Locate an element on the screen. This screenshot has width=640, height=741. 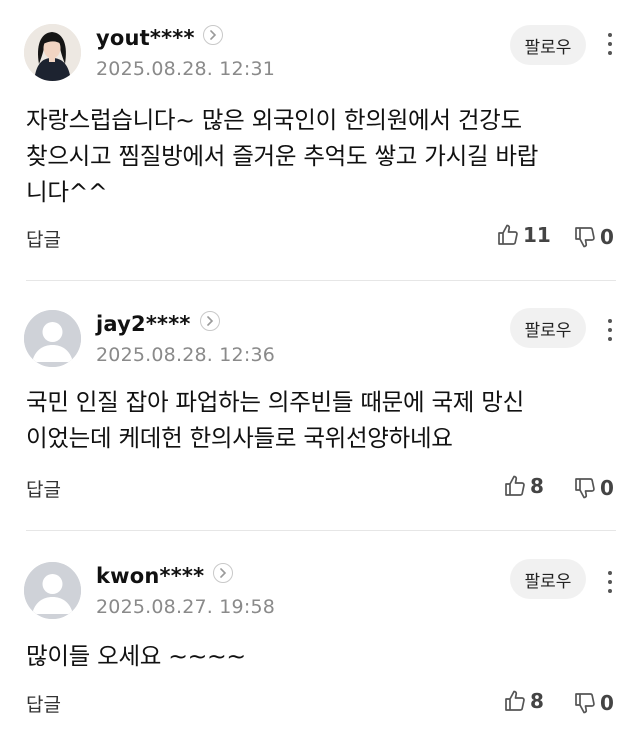
username: jay2**** is located at coordinates (143, 324).